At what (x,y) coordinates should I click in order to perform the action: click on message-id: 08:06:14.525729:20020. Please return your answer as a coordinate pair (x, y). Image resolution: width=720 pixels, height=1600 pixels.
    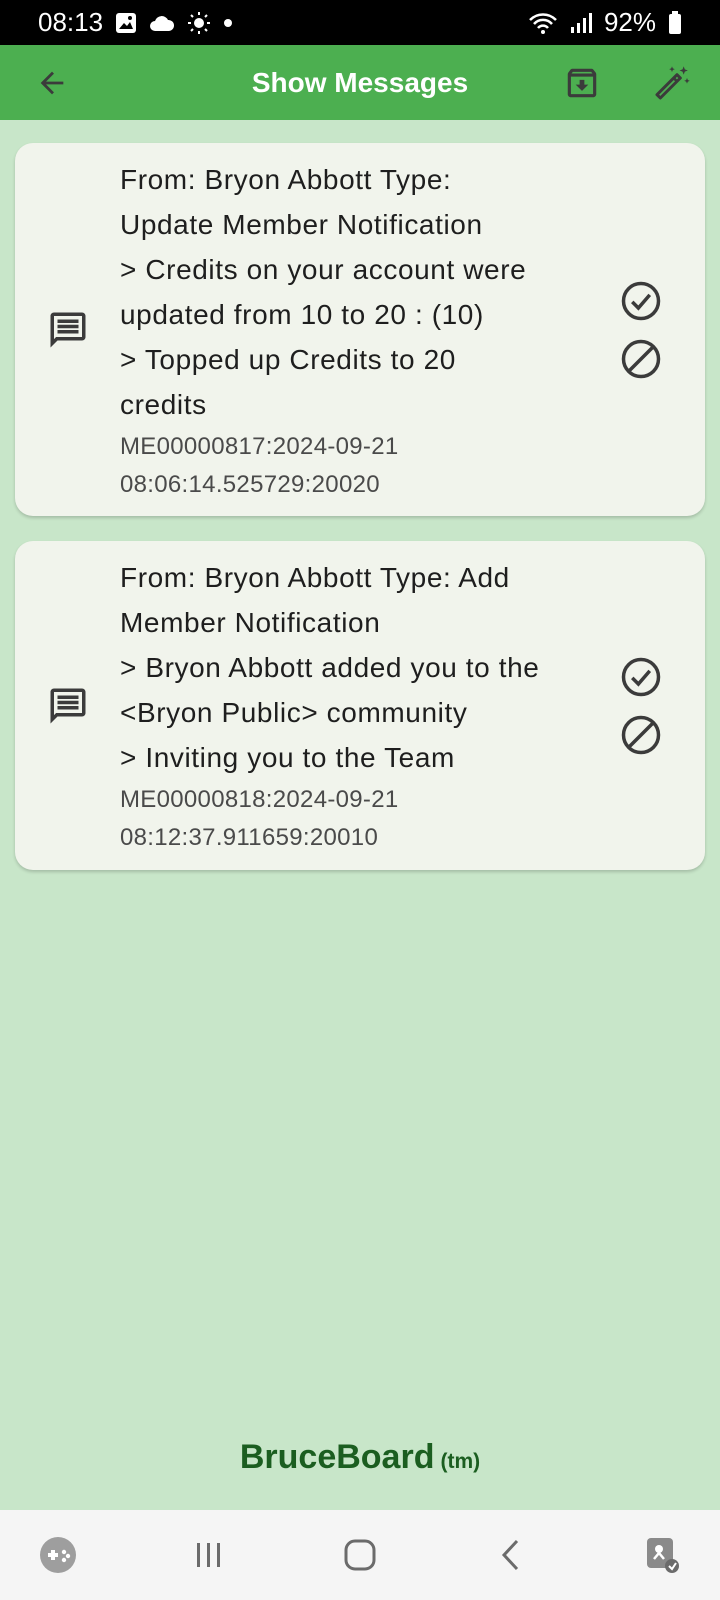
    Looking at the image, I should click on (250, 484).